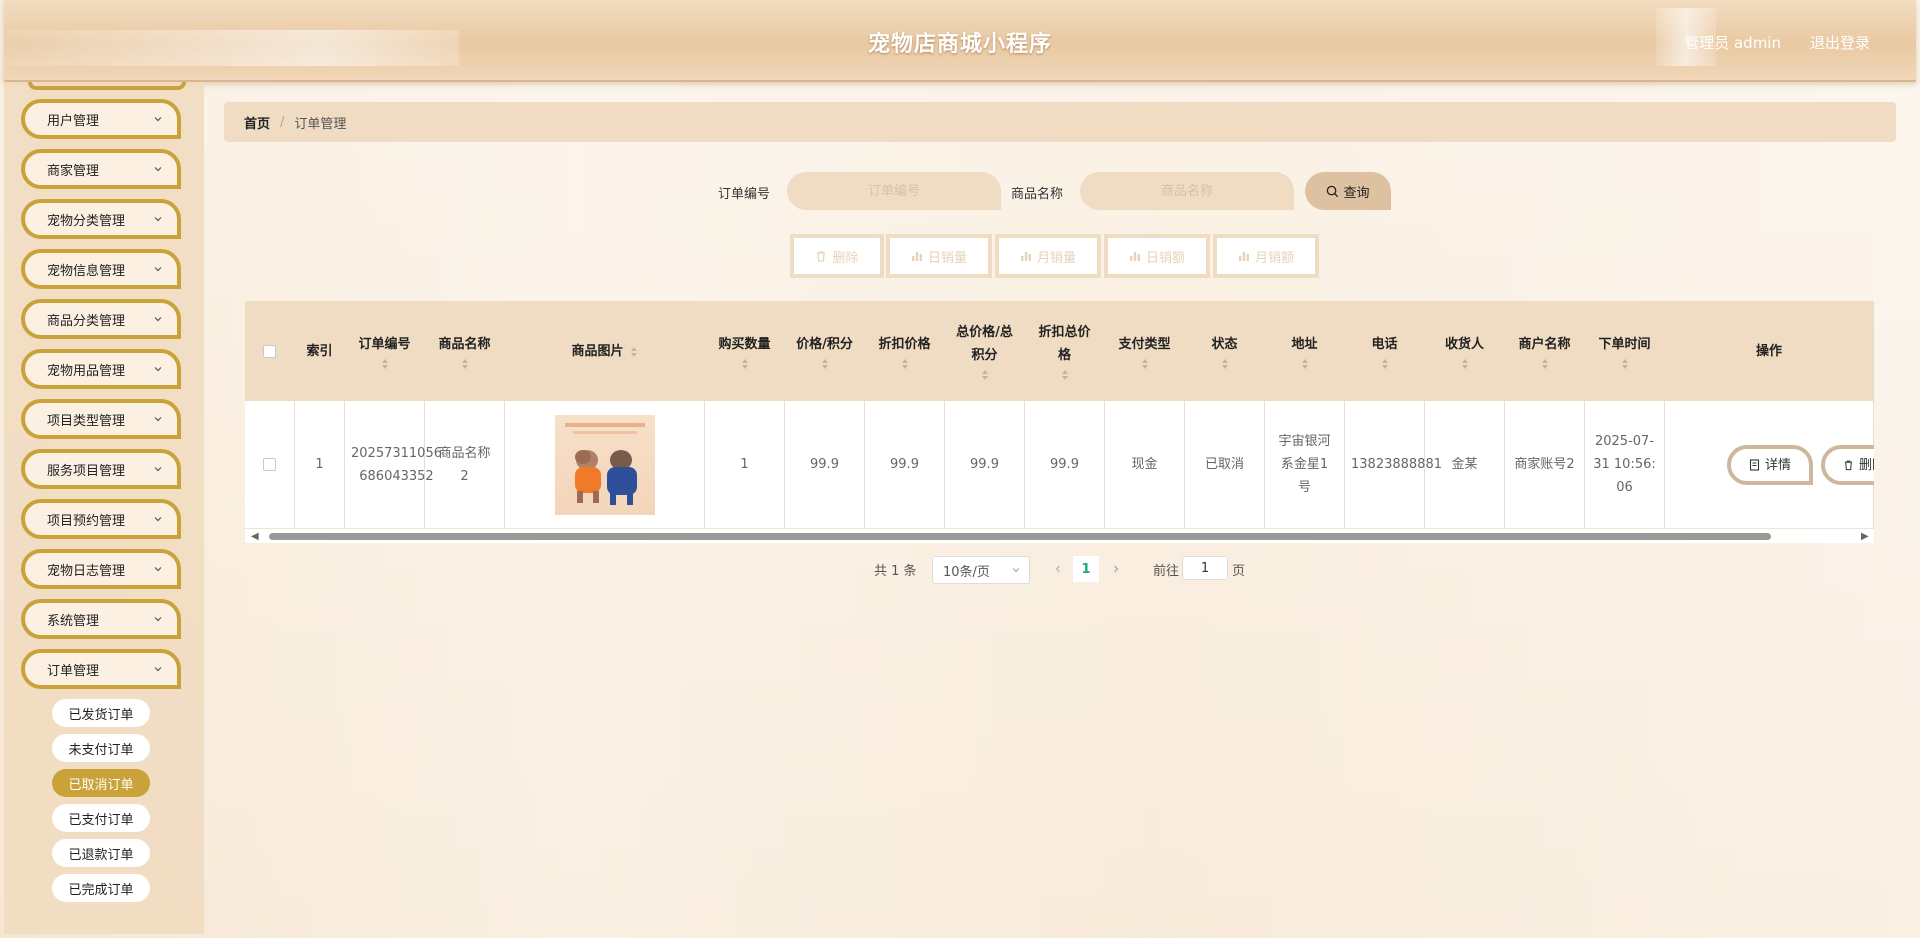 This screenshot has height=938, width=1920. What do you see at coordinates (1086, 569) in the screenshot?
I see `page-number-button: 1` at bounding box center [1086, 569].